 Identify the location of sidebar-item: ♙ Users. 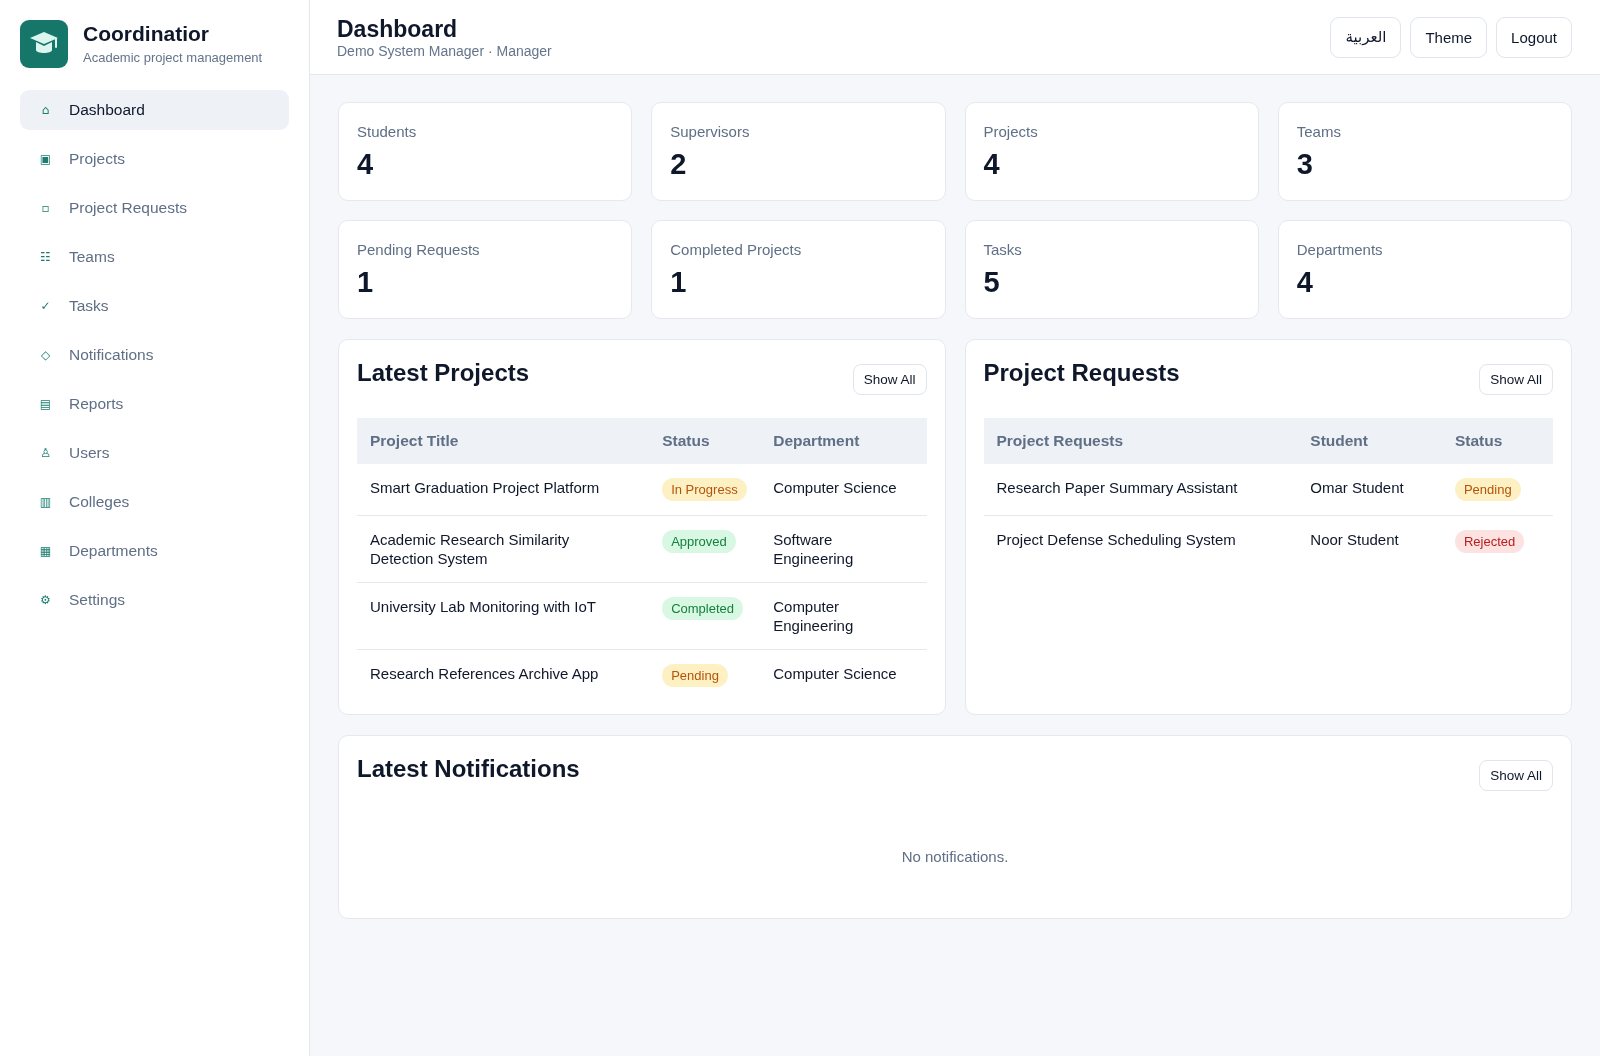
(154, 453).